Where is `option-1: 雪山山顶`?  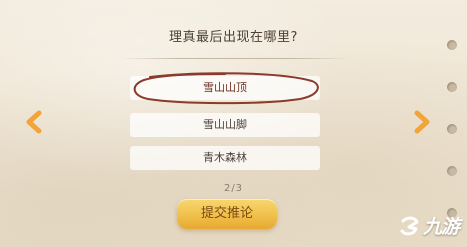
option-1: 雪山山顶 is located at coordinates (225, 88).